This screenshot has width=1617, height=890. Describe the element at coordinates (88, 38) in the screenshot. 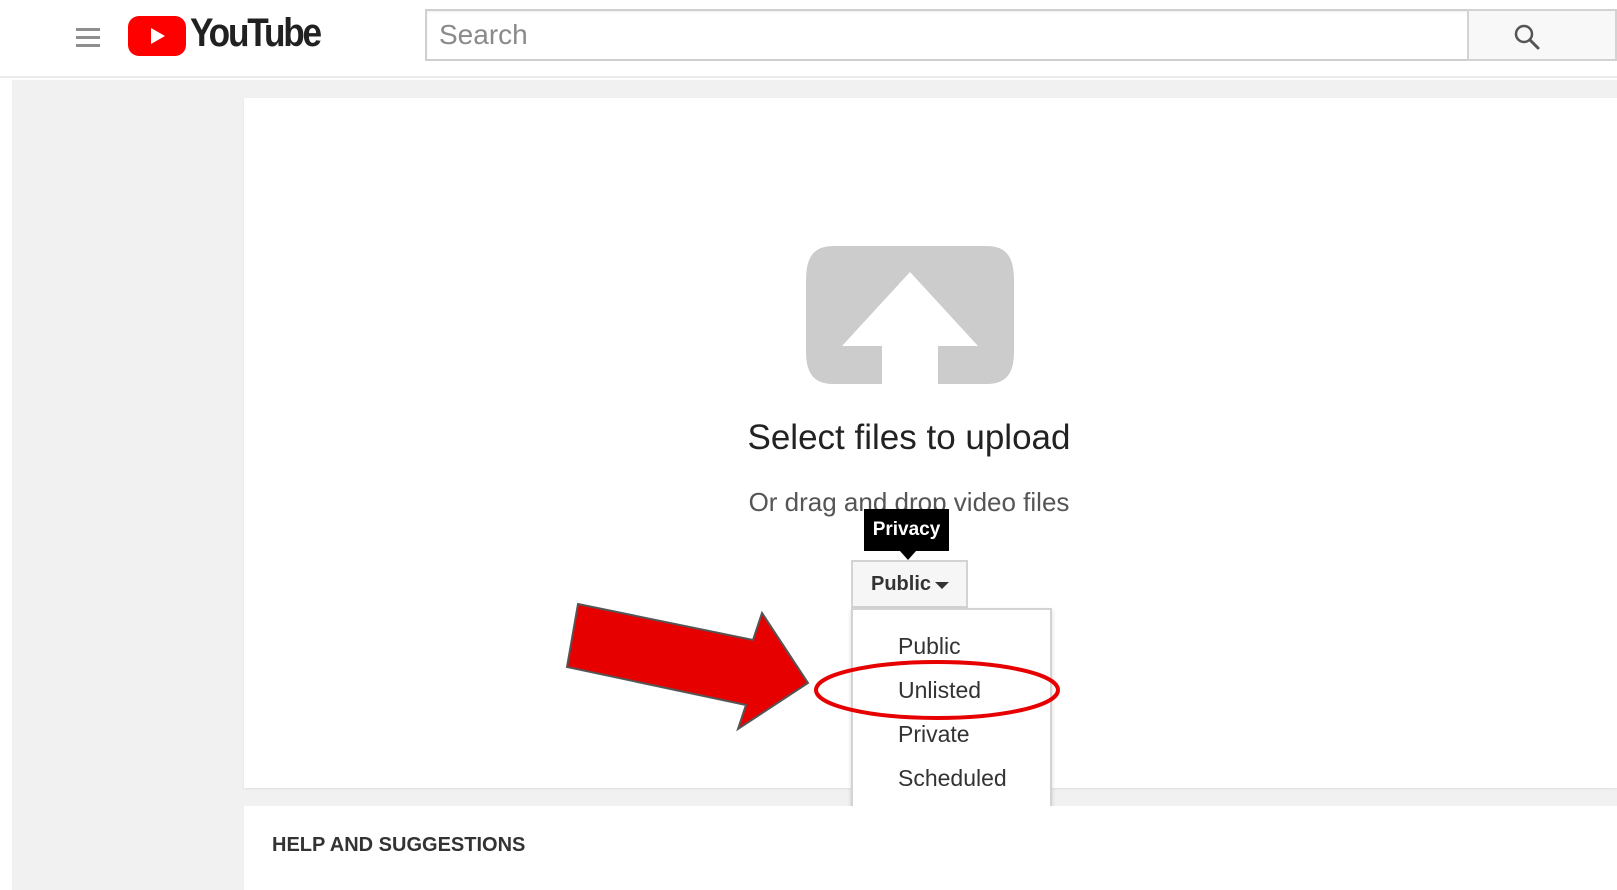

I see `hamburger-menu-icon` at that location.